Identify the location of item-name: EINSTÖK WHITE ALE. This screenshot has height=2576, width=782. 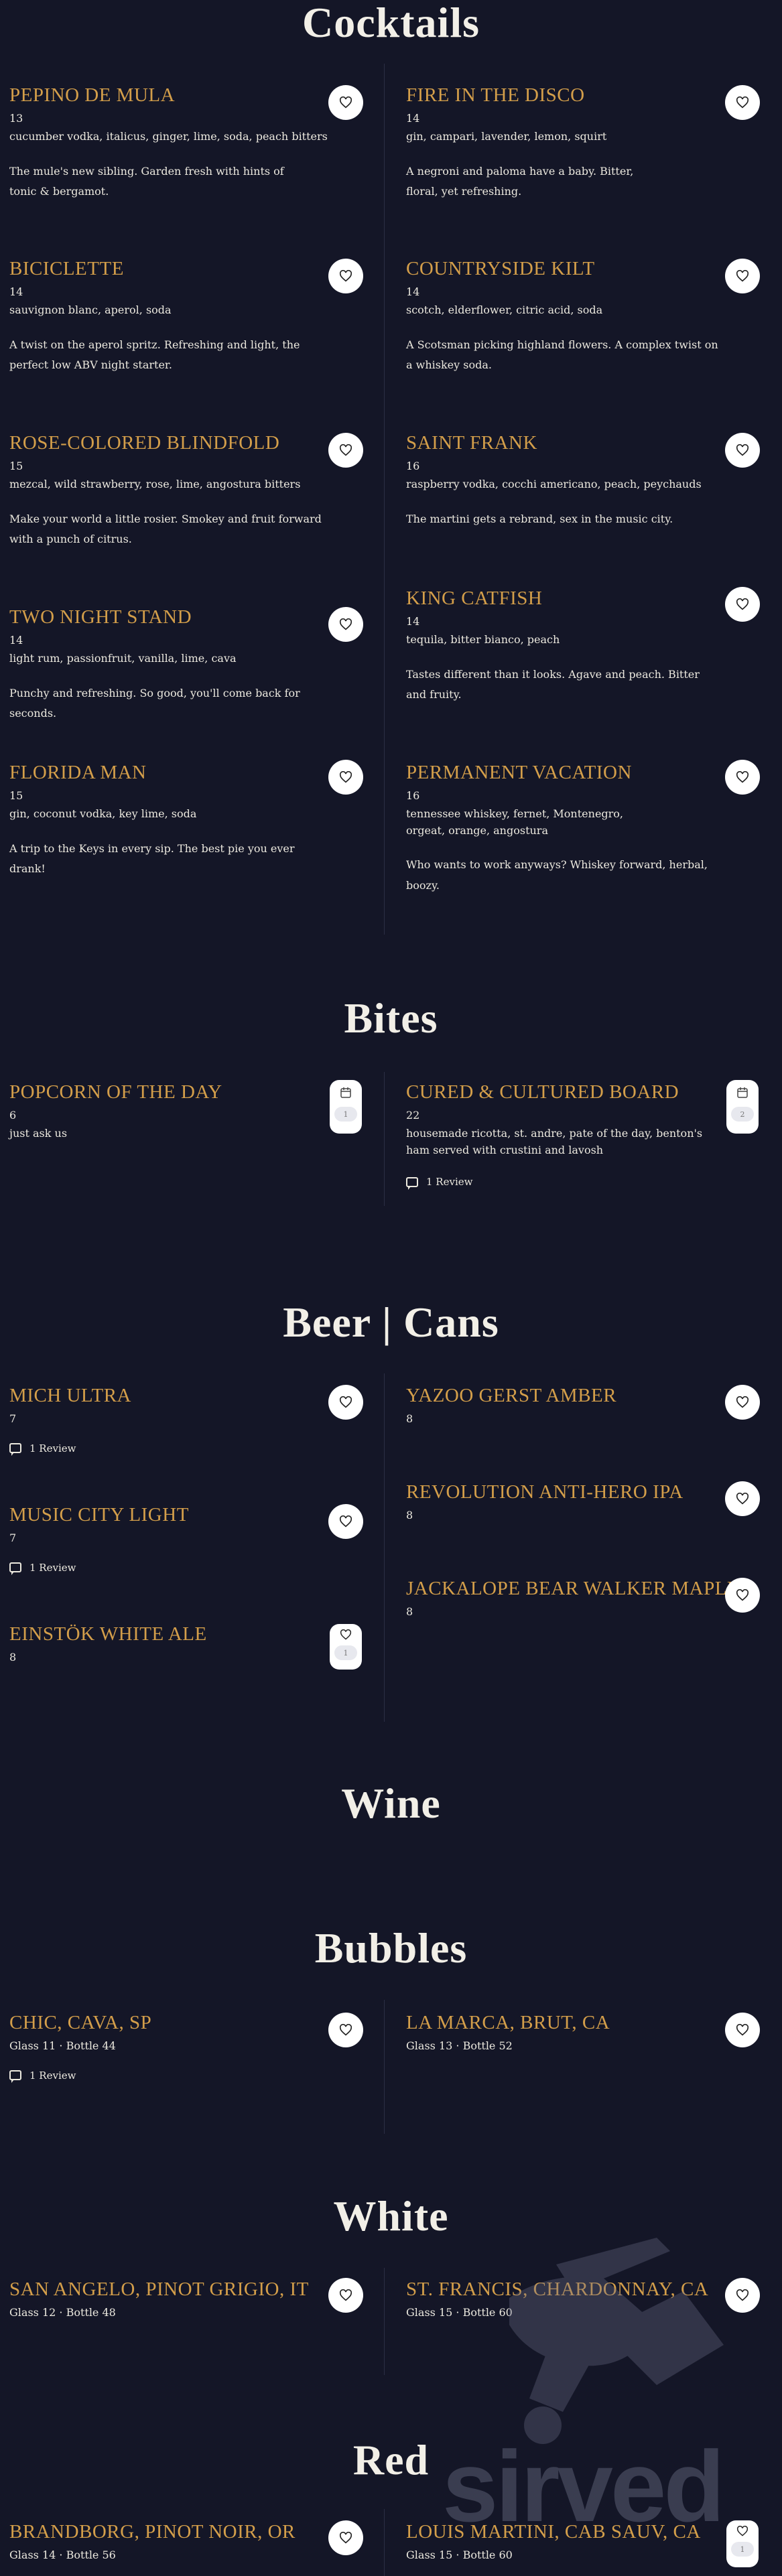
(108, 1634).